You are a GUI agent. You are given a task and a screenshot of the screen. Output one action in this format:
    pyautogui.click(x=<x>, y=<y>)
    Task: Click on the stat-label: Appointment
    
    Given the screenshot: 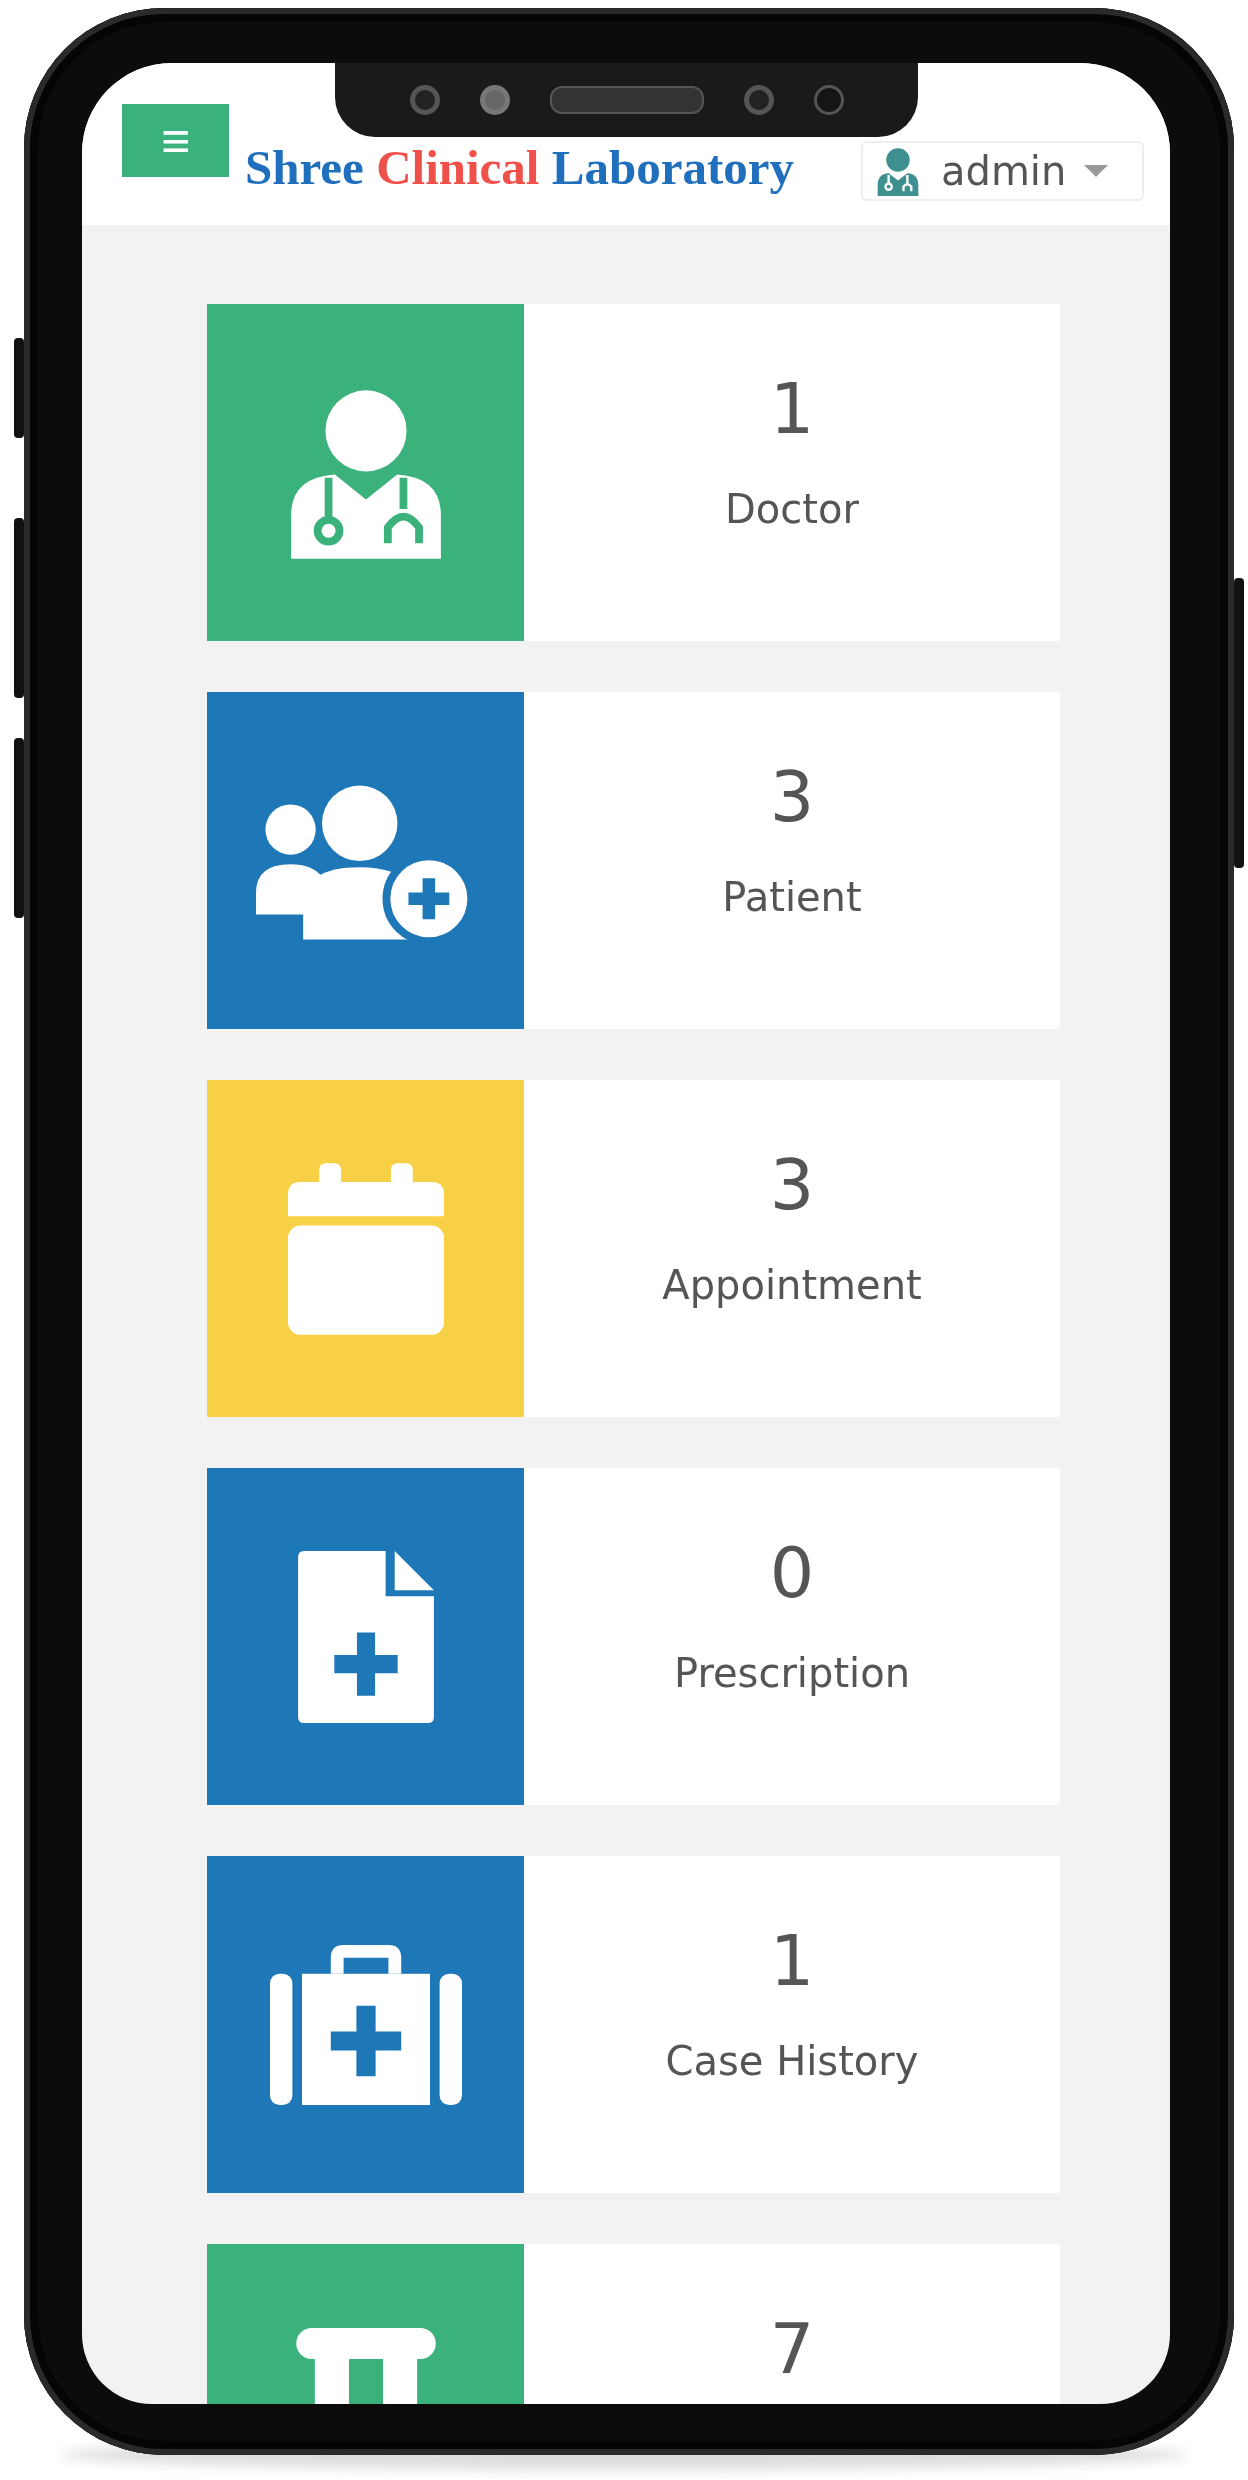 What is the action you would take?
    pyautogui.click(x=792, y=1285)
    